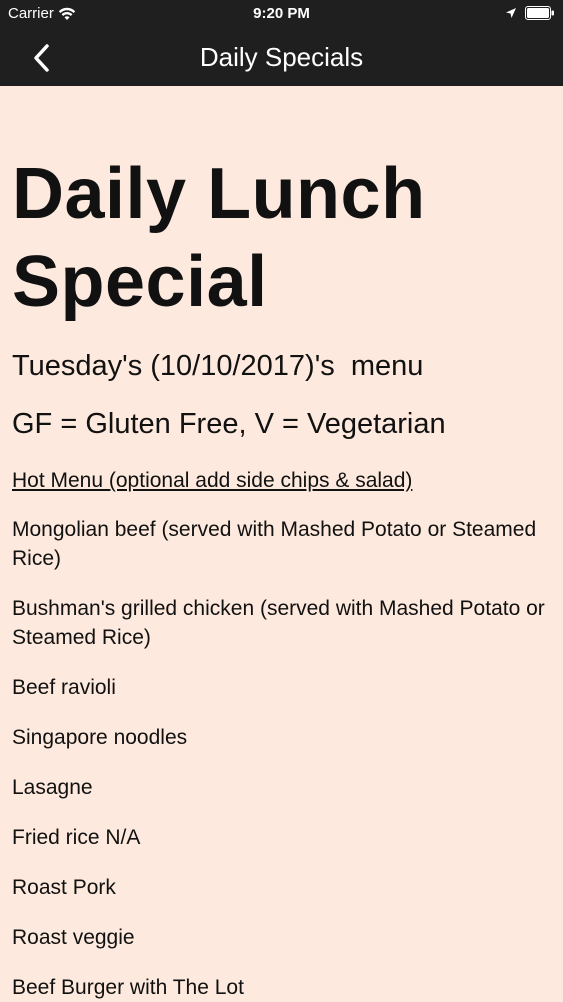 The width and height of the screenshot is (563, 1002). Describe the element at coordinates (511, 13) in the screenshot. I see `location-arrow-icon` at that location.